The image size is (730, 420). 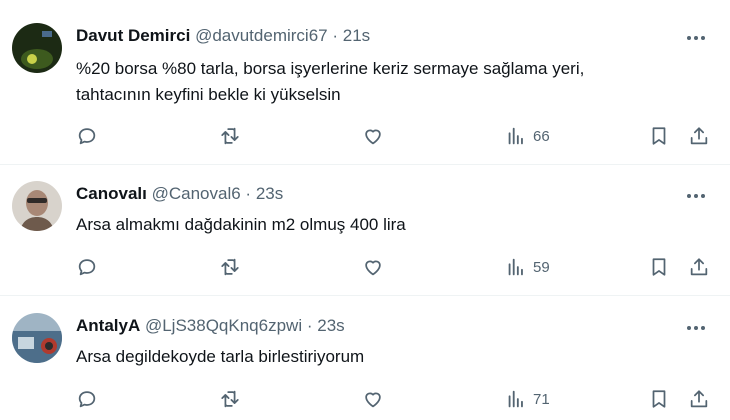 I want to click on timestamp: 21s, so click(x=356, y=35).